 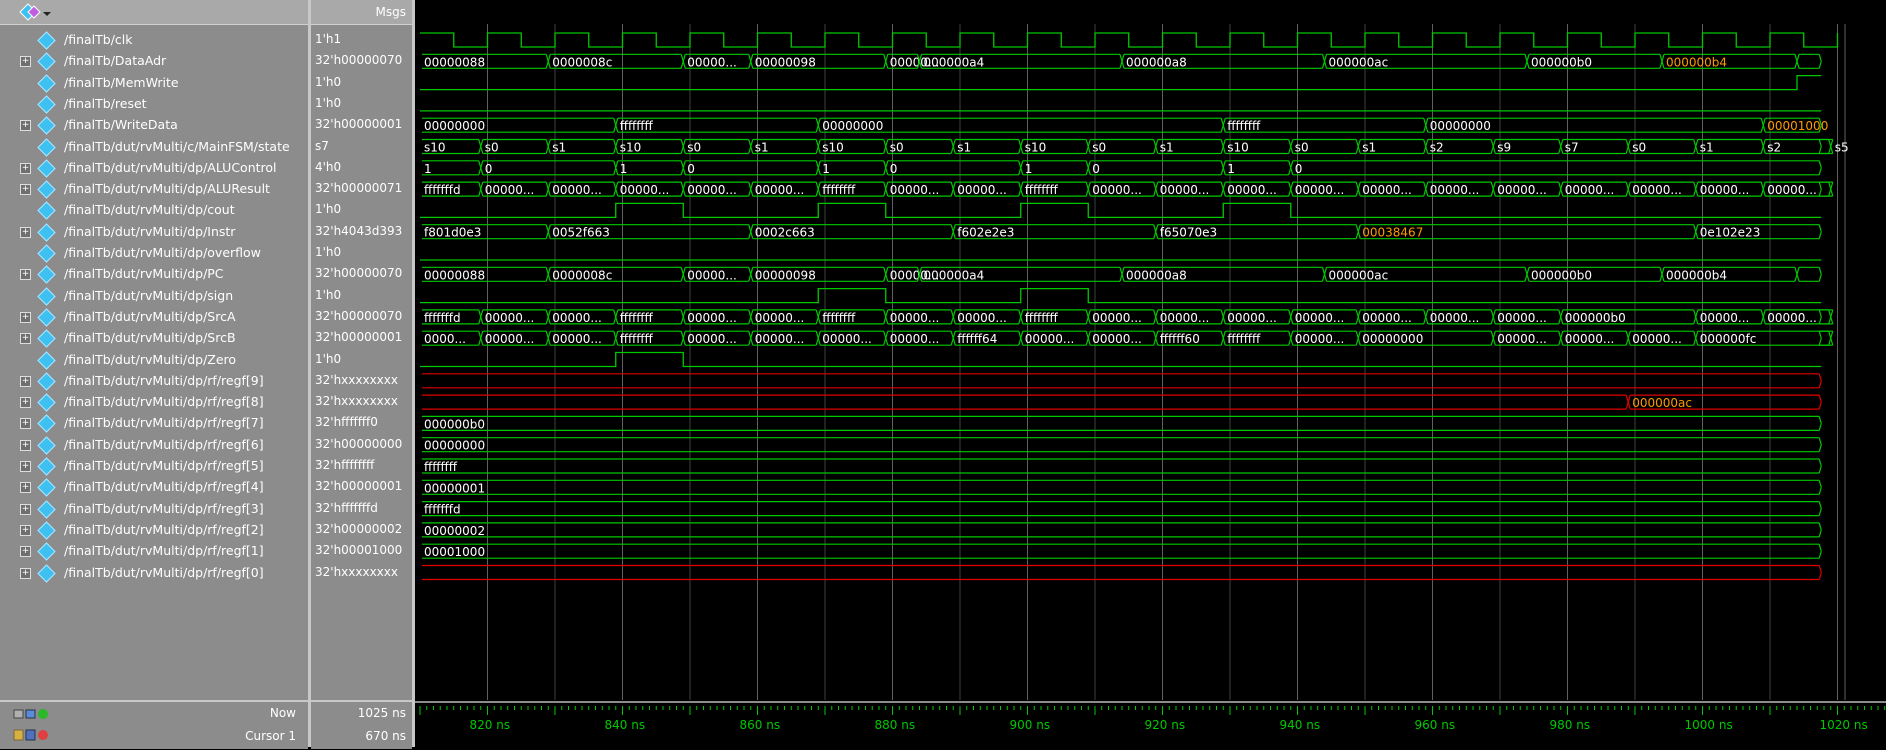 I want to click on signal-name: /finalTb/dut/rvMulti/dp/rf/regf[5], so click(x=164, y=465).